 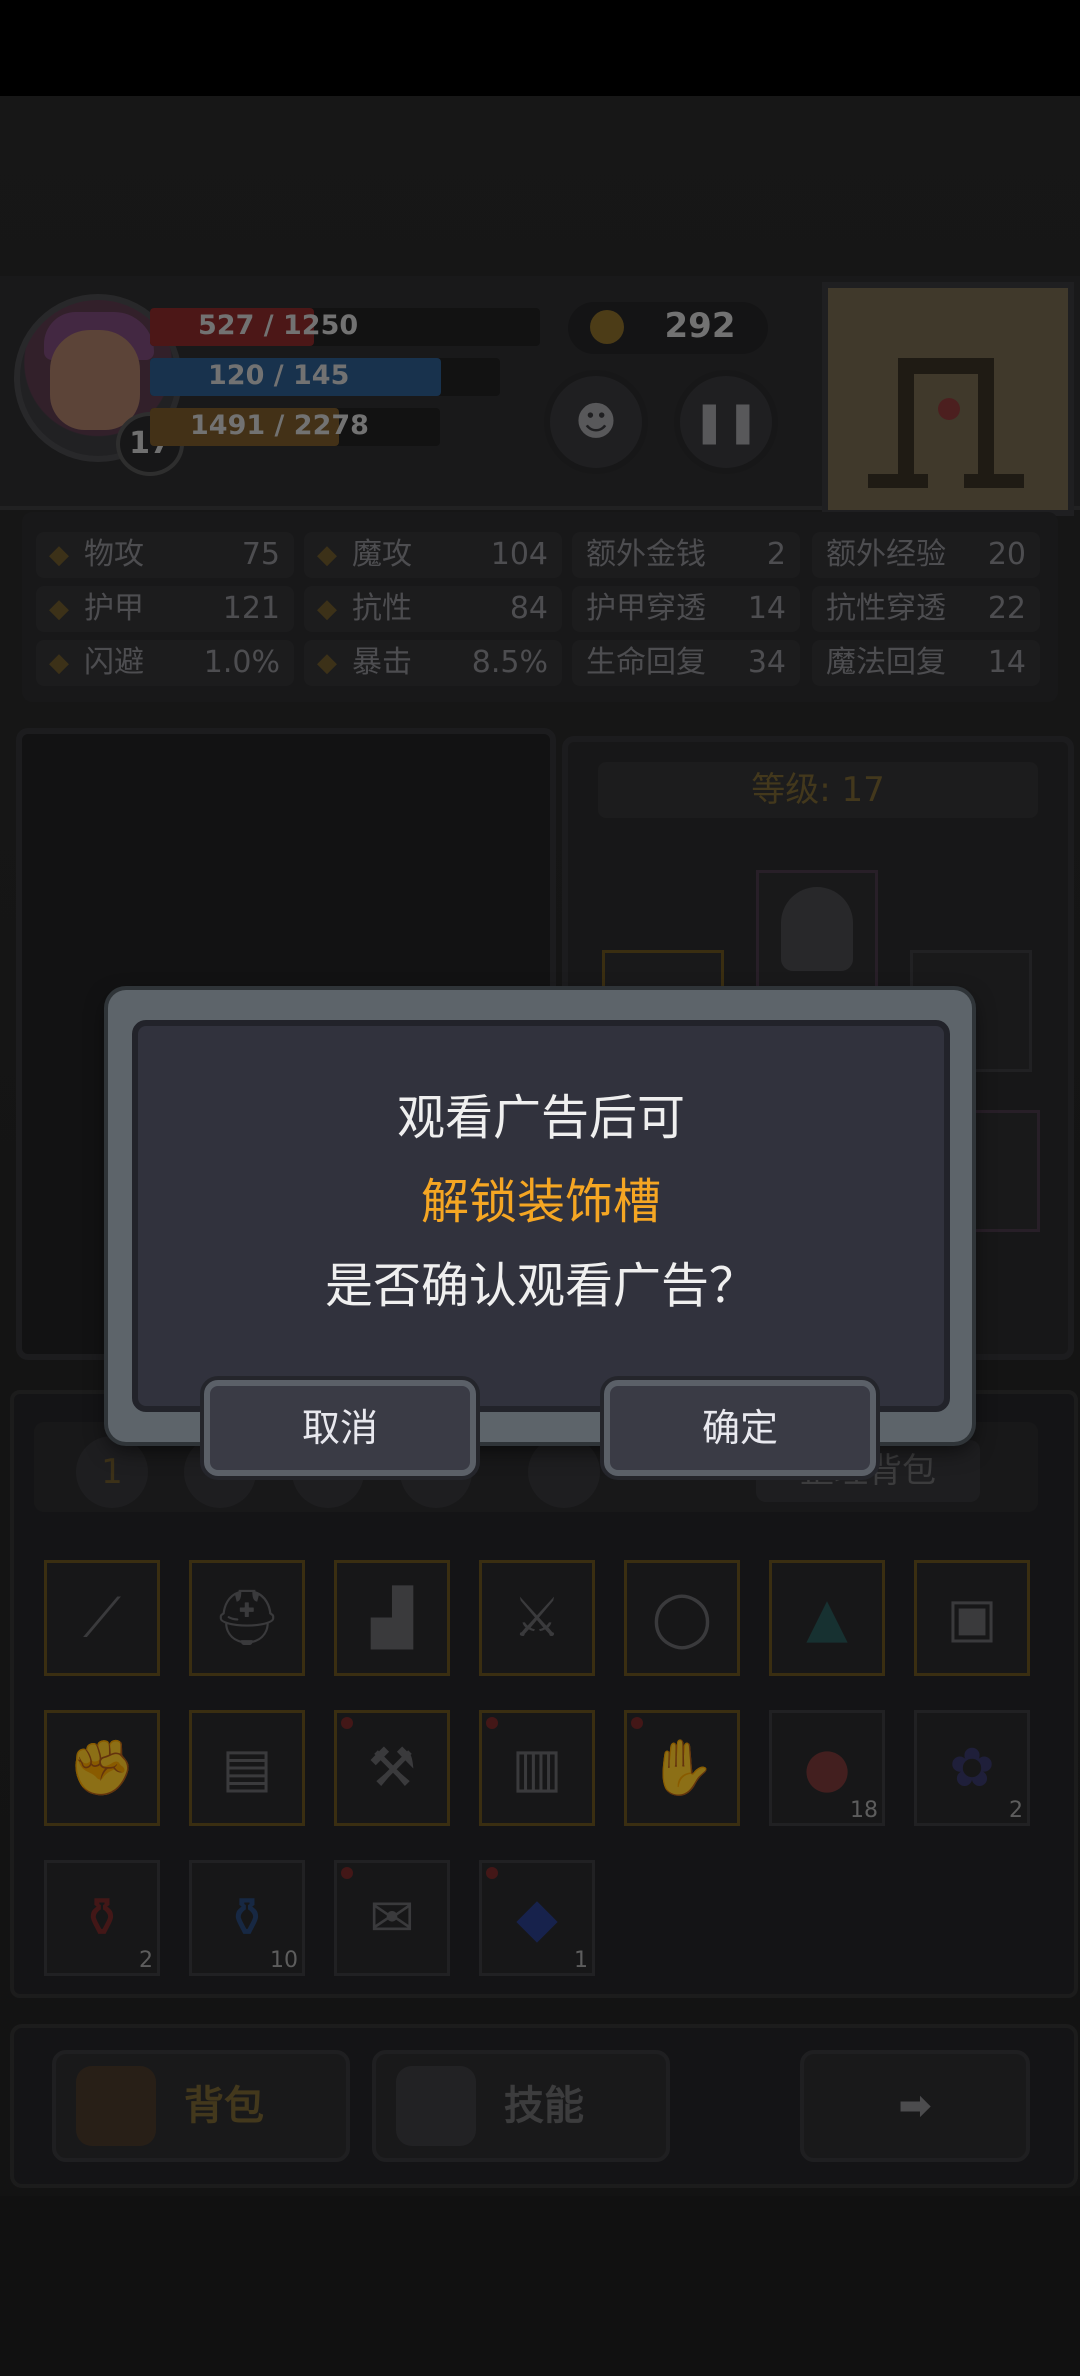 What do you see at coordinates (540, 2286) in the screenshot?
I see `bottom-area` at bounding box center [540, 2286].